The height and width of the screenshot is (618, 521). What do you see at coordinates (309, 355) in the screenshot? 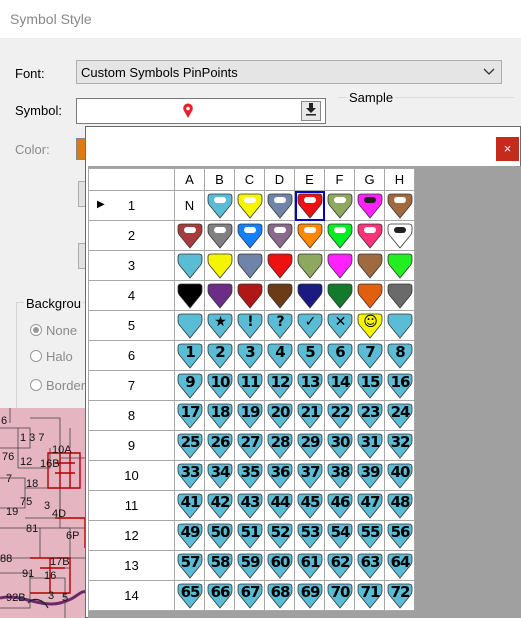
I see `symbol-cell: 5` at bounding box center [309, 355].